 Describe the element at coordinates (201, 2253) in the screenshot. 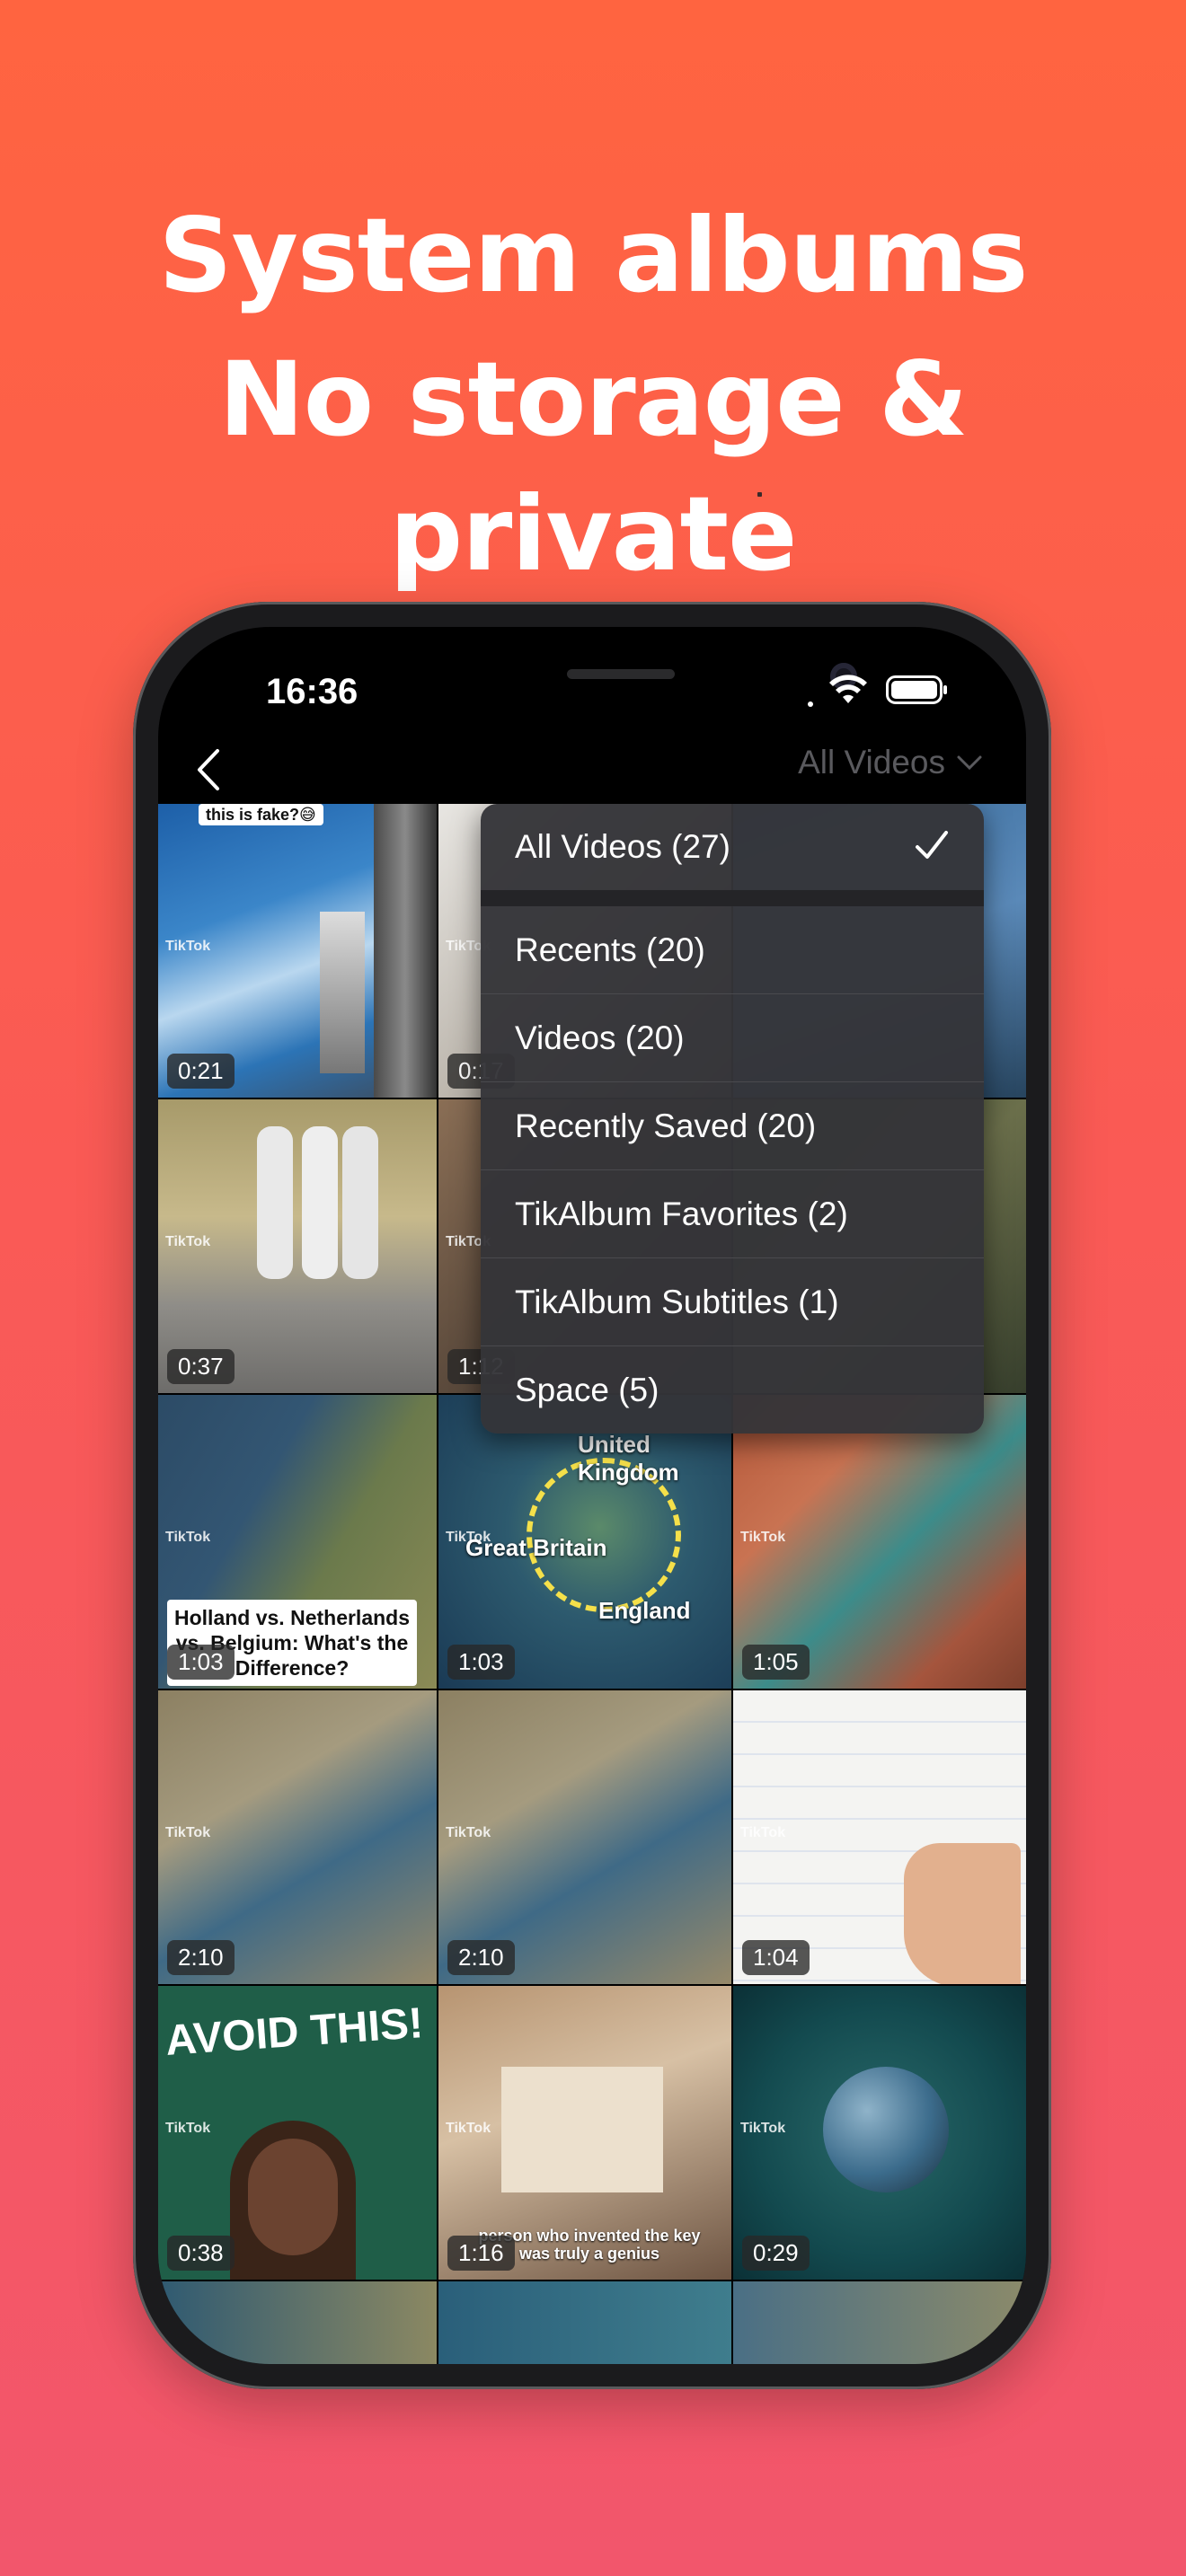

I see `video-duration: 0:38` at that location.